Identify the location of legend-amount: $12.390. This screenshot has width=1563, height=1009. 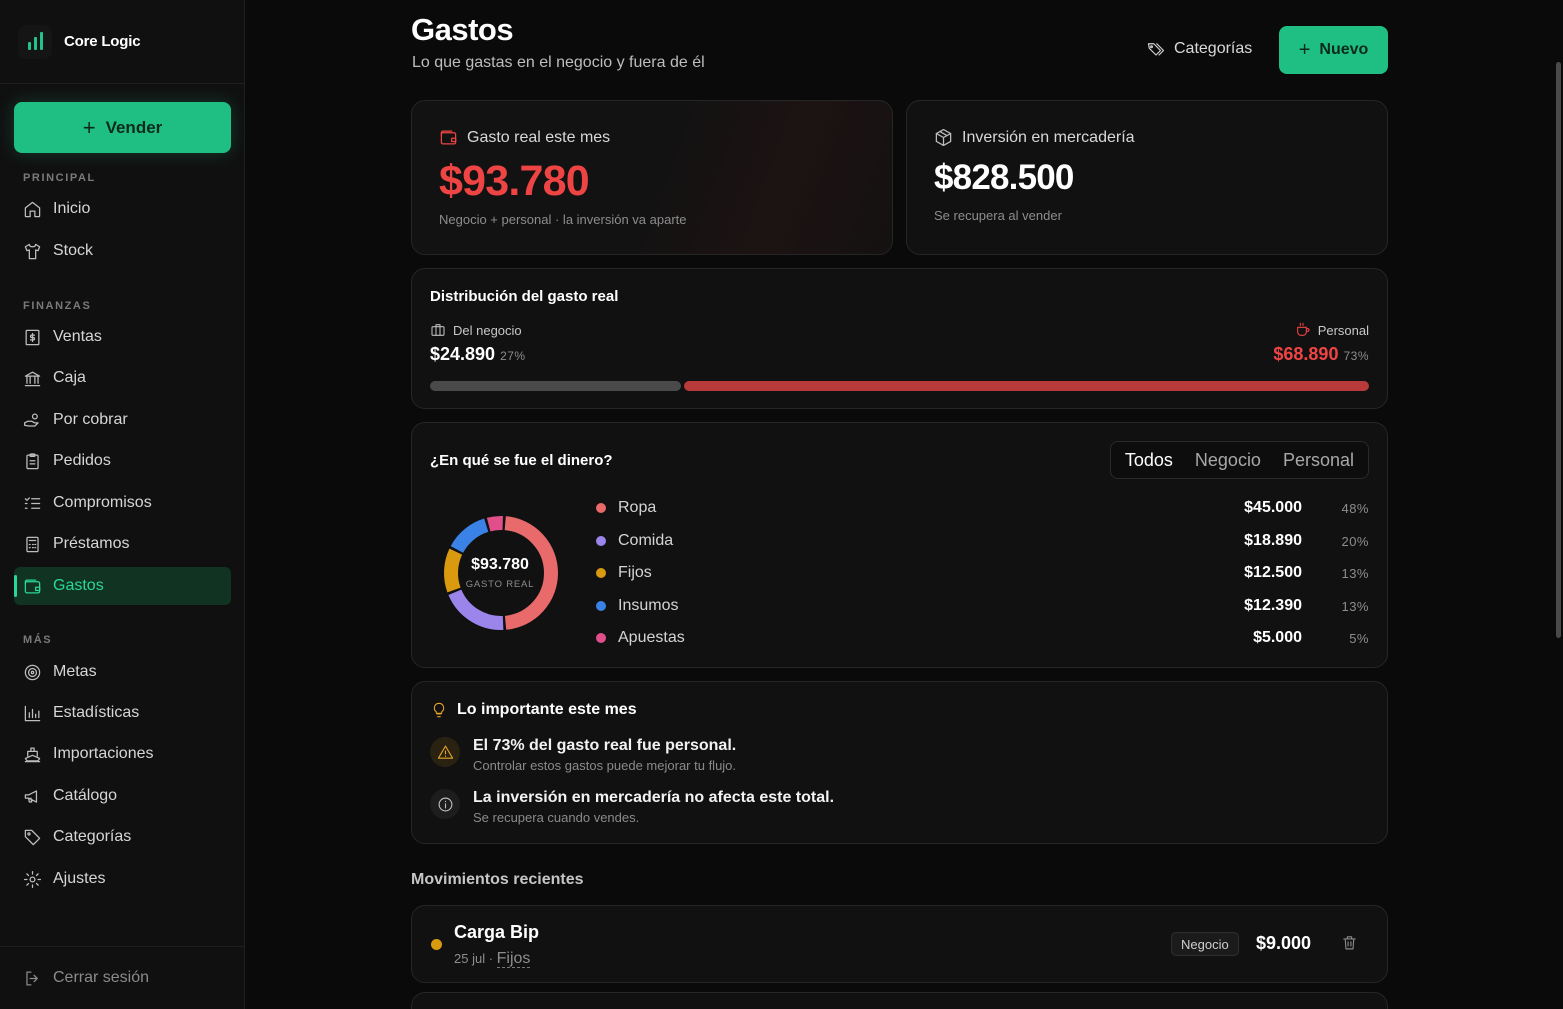
(1273, 605).